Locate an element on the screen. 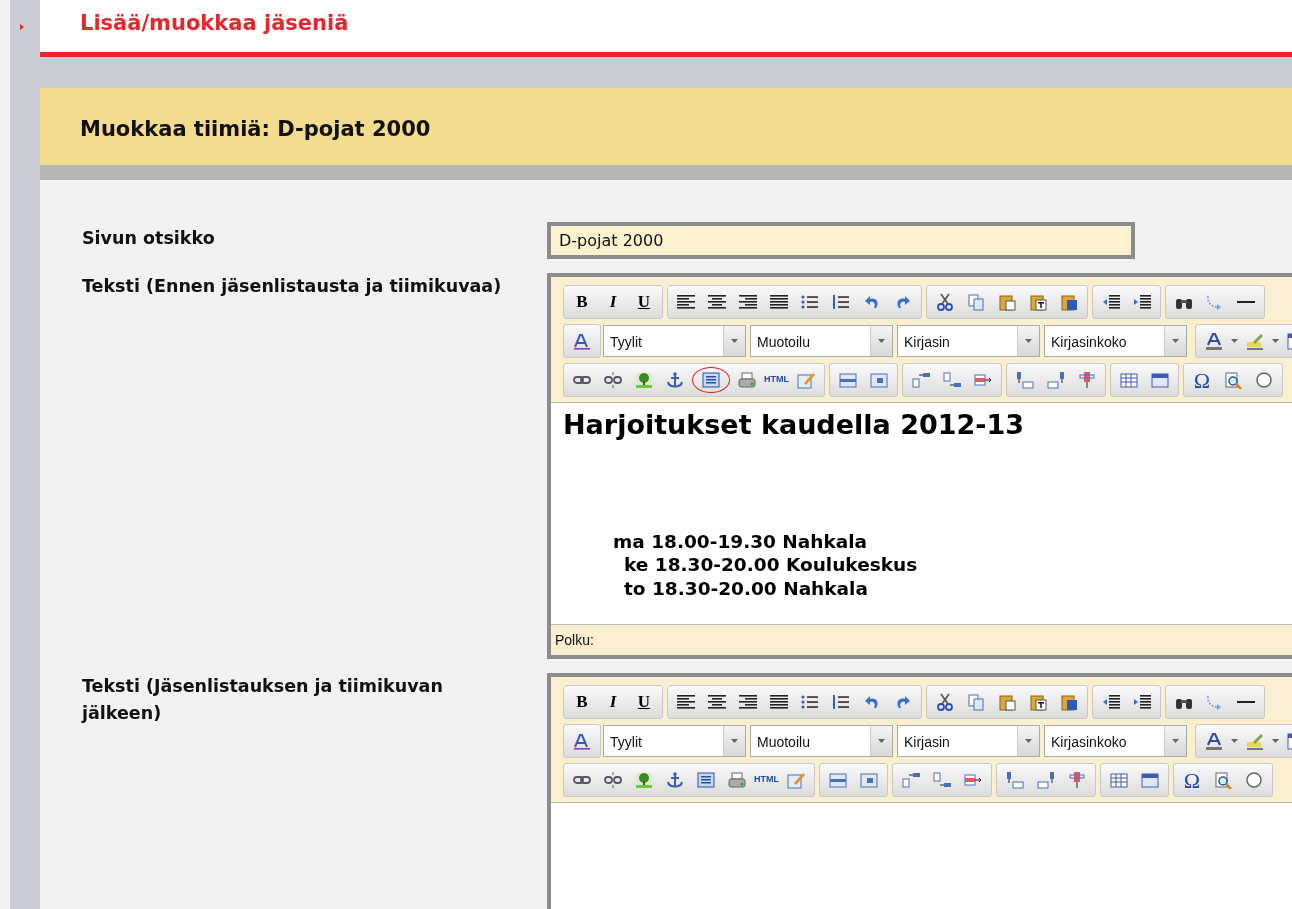  align-right-icon is located at coordinates (748, 302).